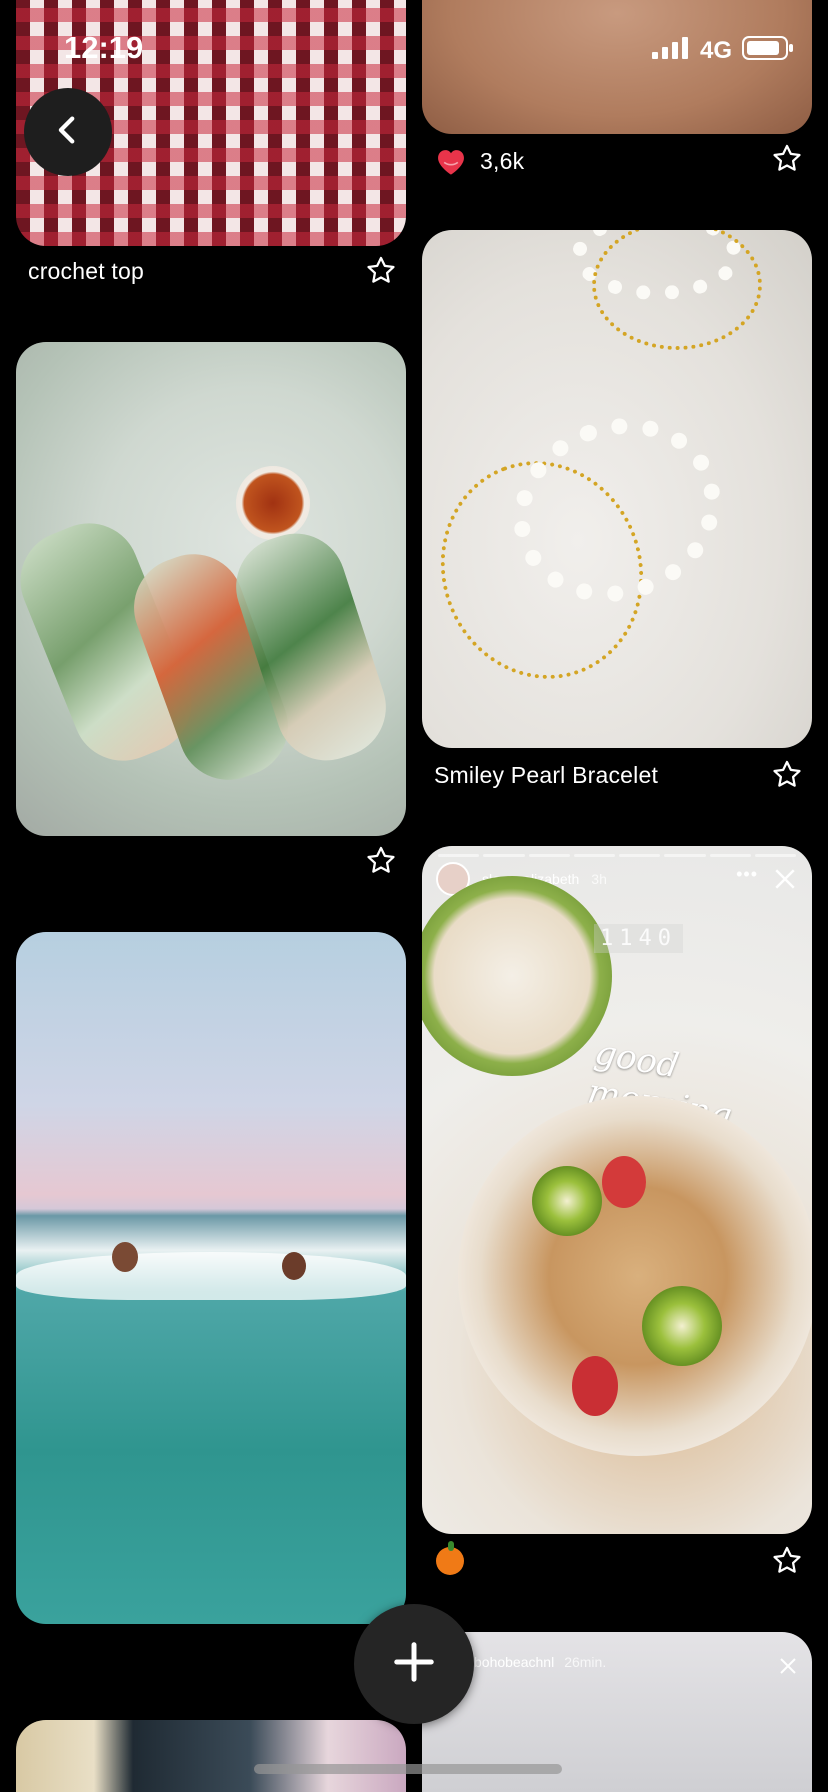 The image size is (828, 1792). I want to click on wave-foam, so click(211, 1276).